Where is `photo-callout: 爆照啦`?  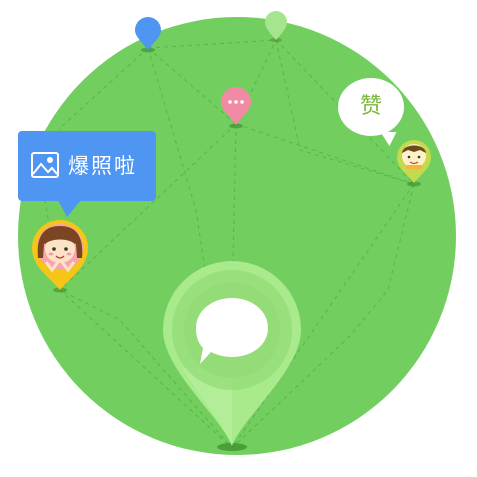 photo-callout: 爆照啦 is located at coordinates (87, 174).